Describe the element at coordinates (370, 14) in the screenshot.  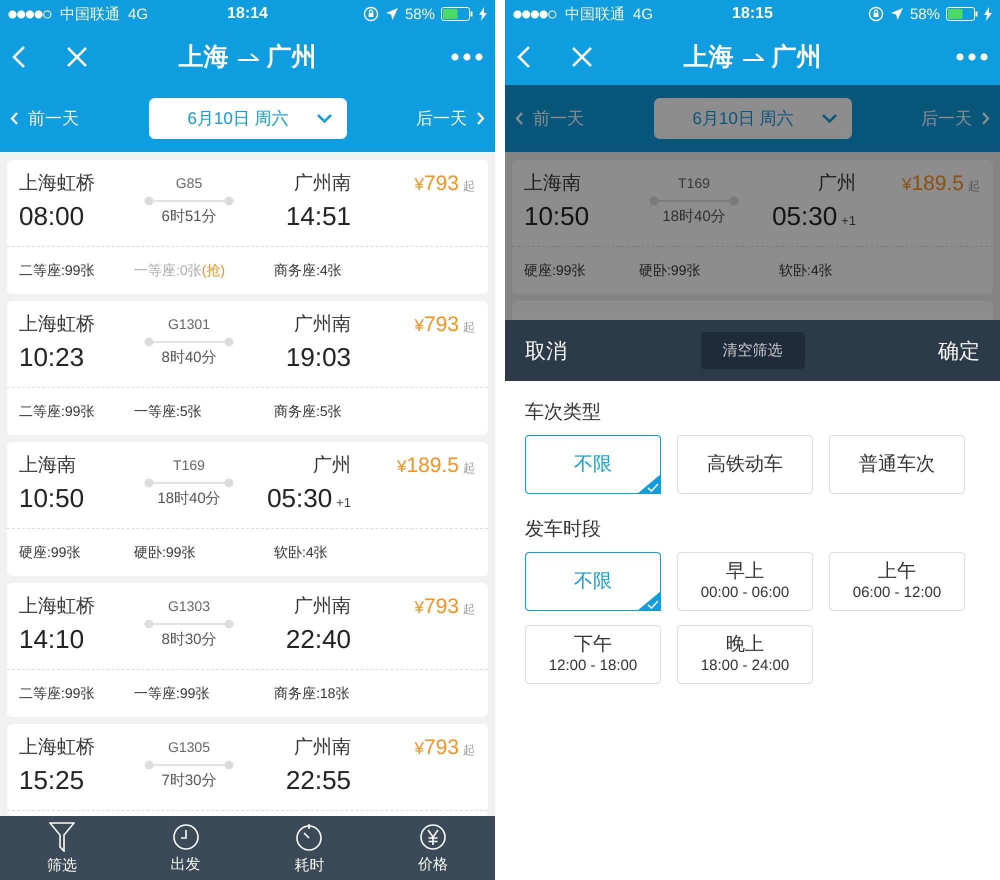
I see `orientation-lock-icon` at that location.